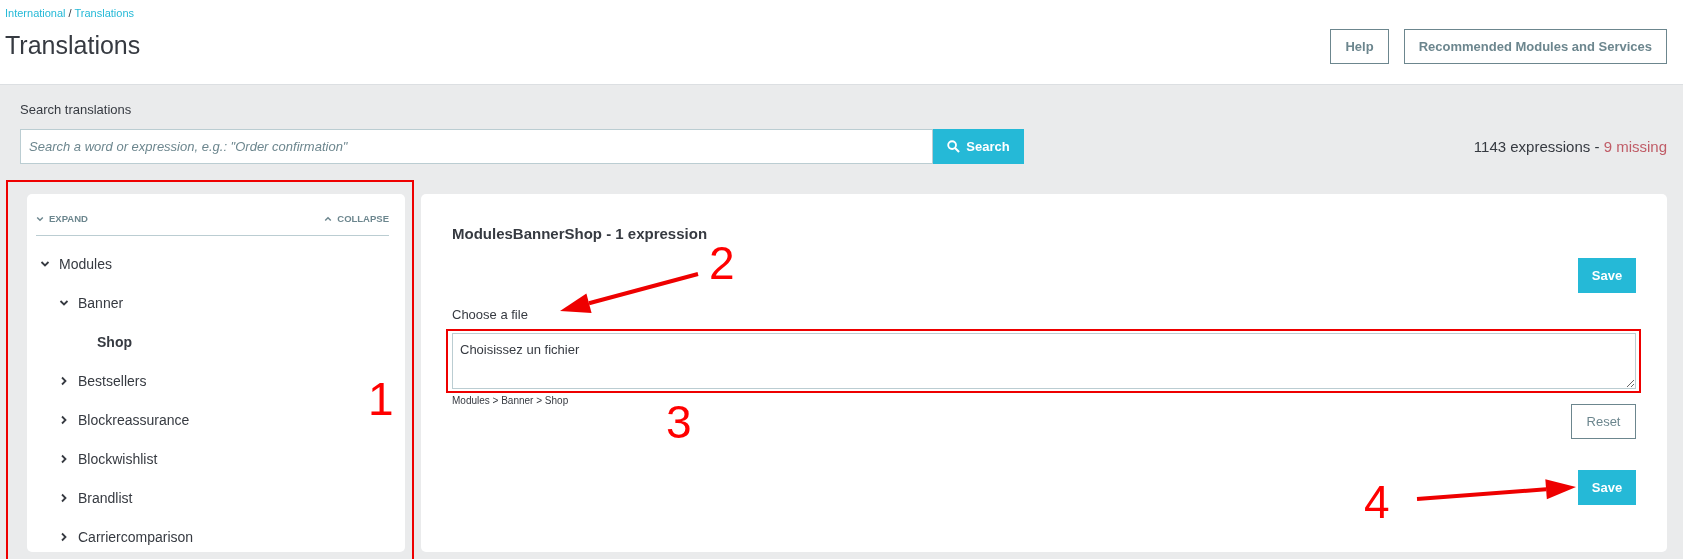 This screenshot has height=559, width=1683. I want to click on search-field: Search a word or expression, e.g.: "Order confirmation", so click(476, 146).